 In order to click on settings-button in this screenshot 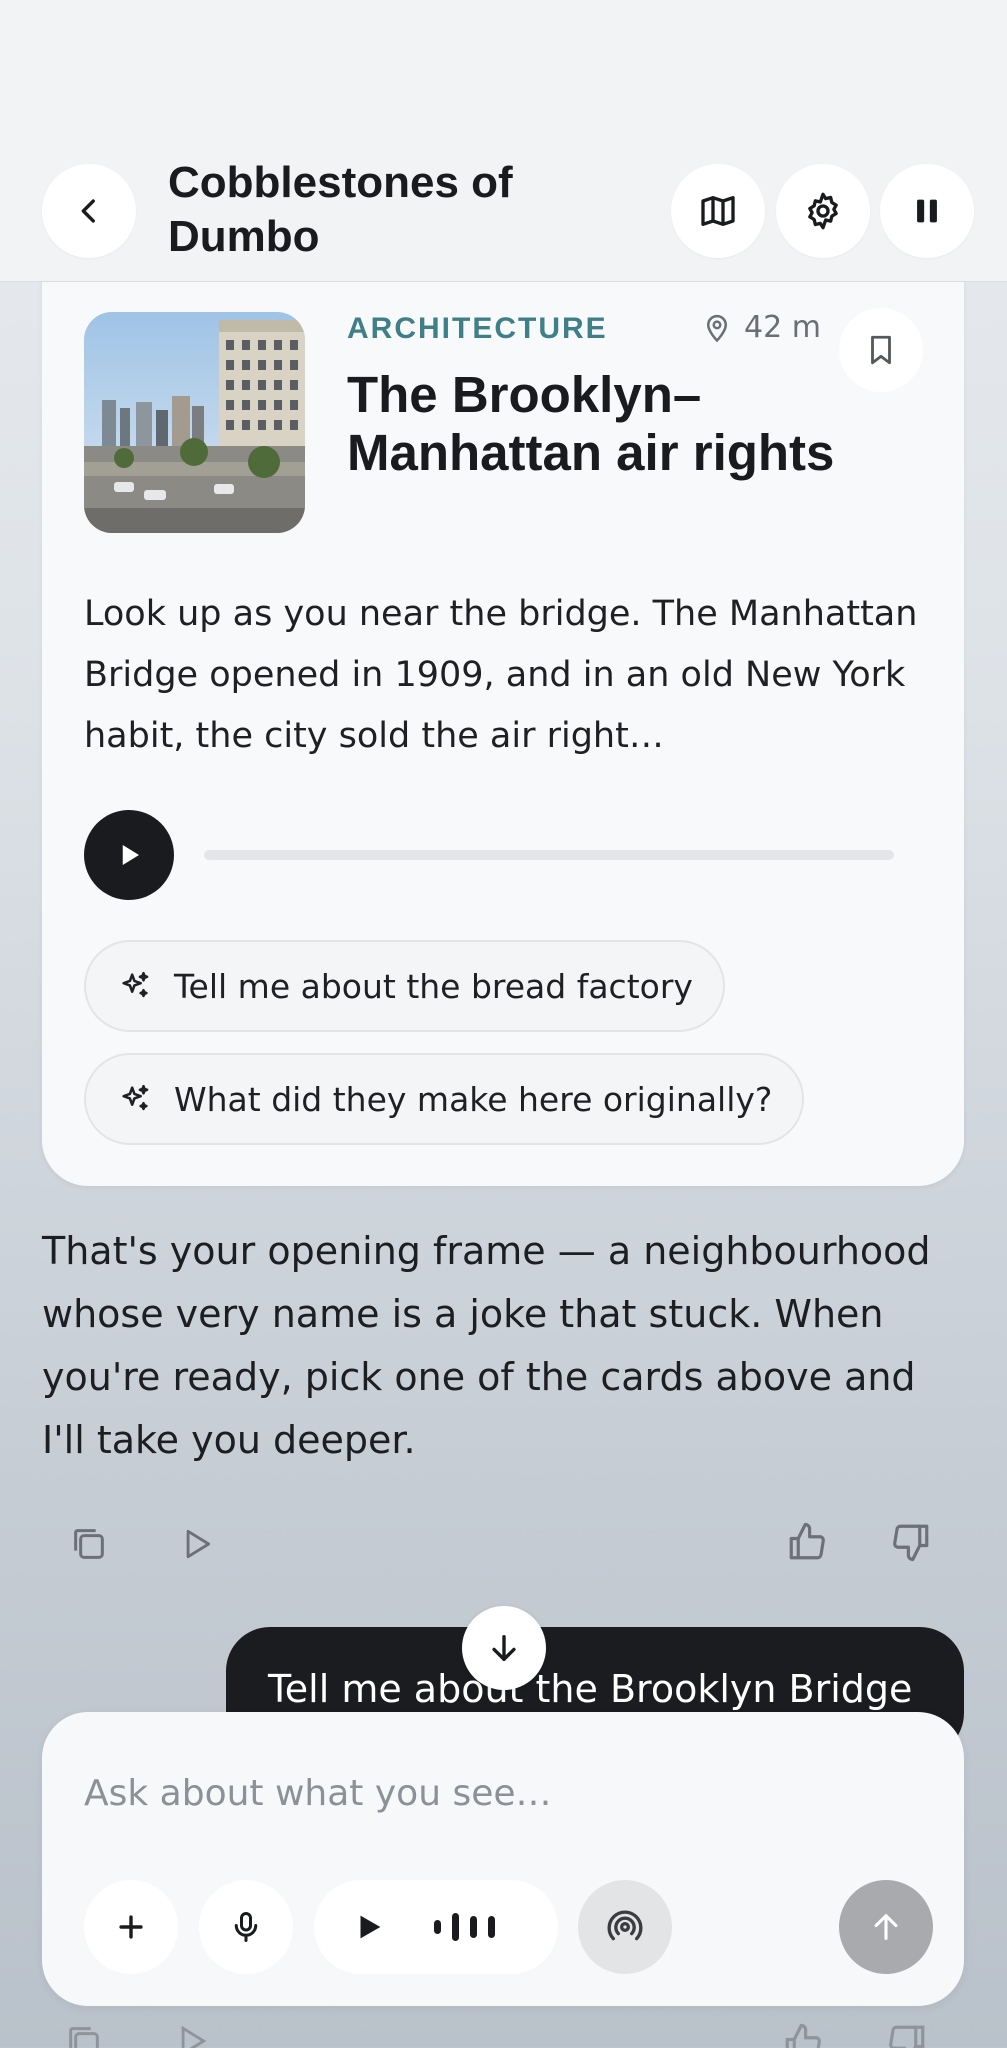, I will do `click(823, 211)`.